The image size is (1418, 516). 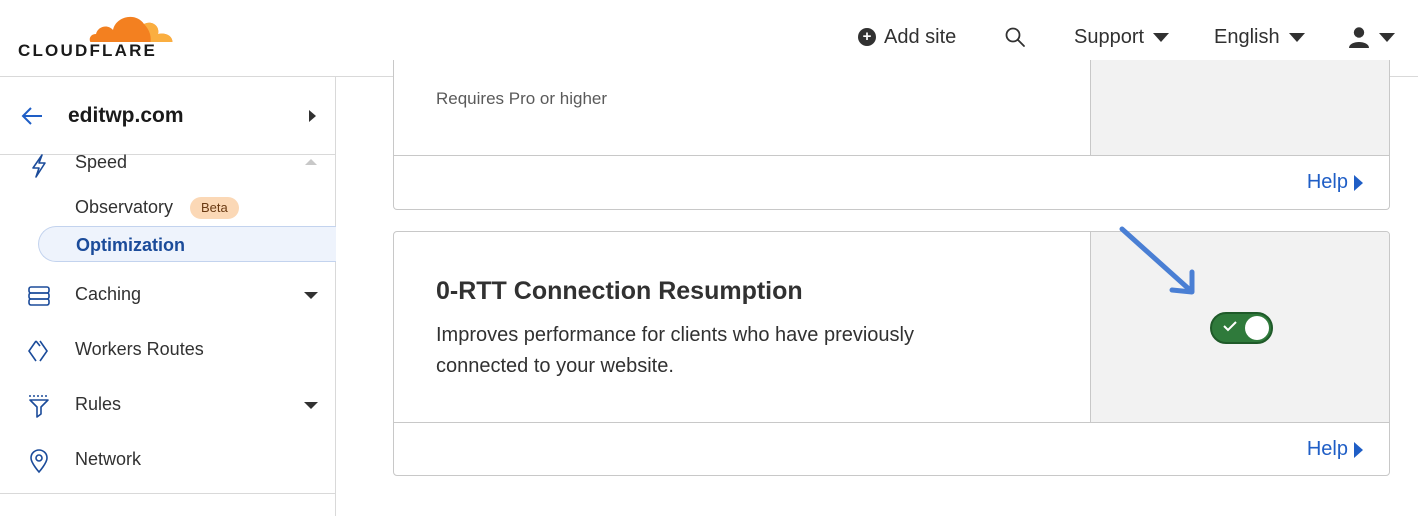 What do you see at coordinates (1230, 326) in the screenshot?
I see `checkmark-icon` at bounding box center [1230, 326].